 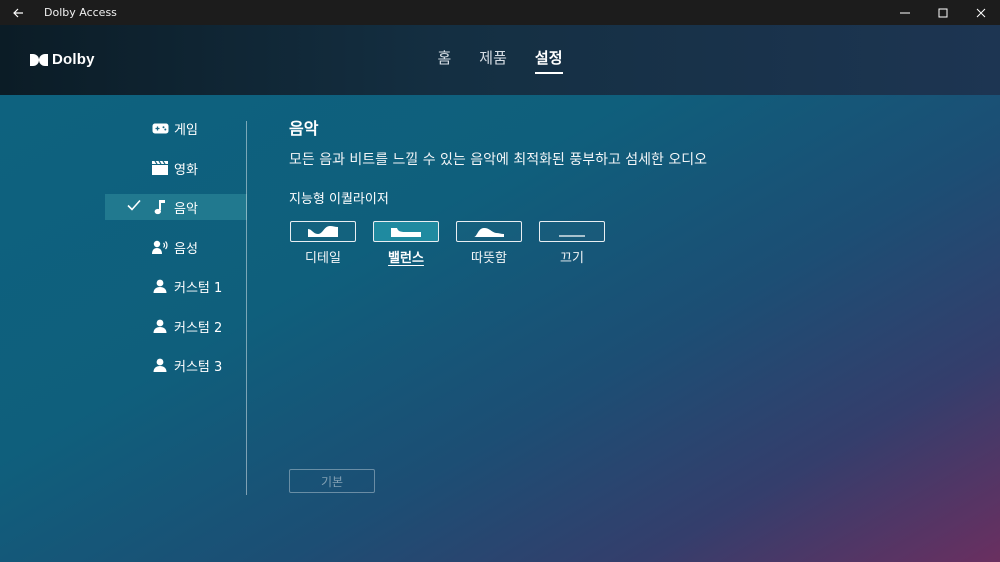 What do you see at coordinates (489, 258) in the screenshot?
I see `preset-label: 따뜻함` at bounding box center [489, 258].